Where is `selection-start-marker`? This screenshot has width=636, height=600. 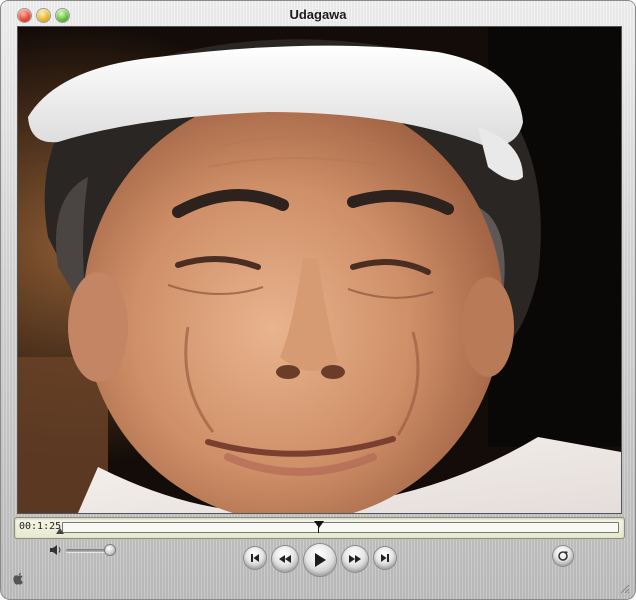
selection-start-marker is located at coordinates (60, 531).